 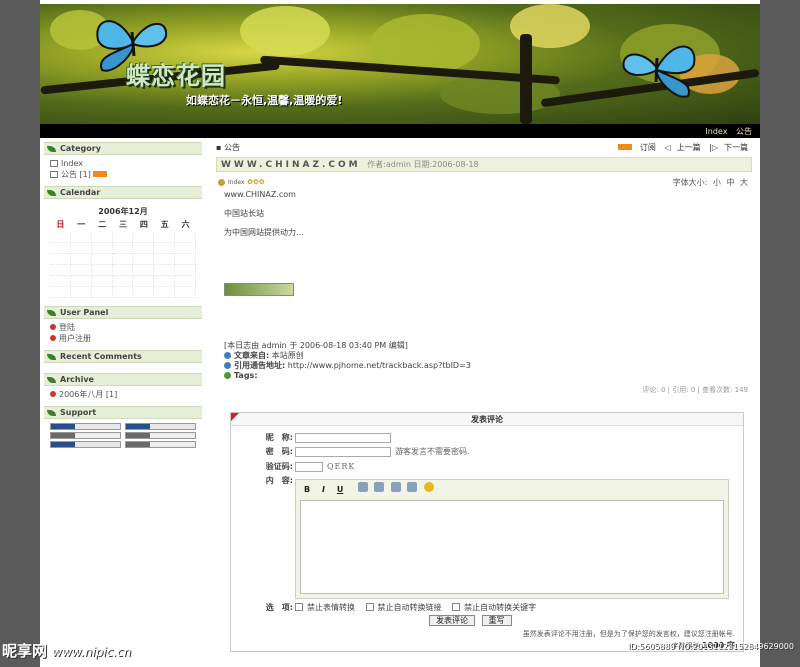 I want to click on folder-icon, so click(x=54, y=174).